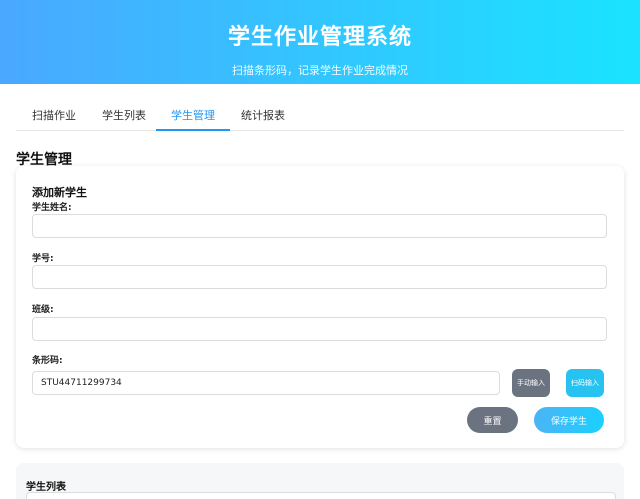 The height and width of the screenshot is (499, 640). I want to click on student-list-title: 学生列表, so click(46, 487).